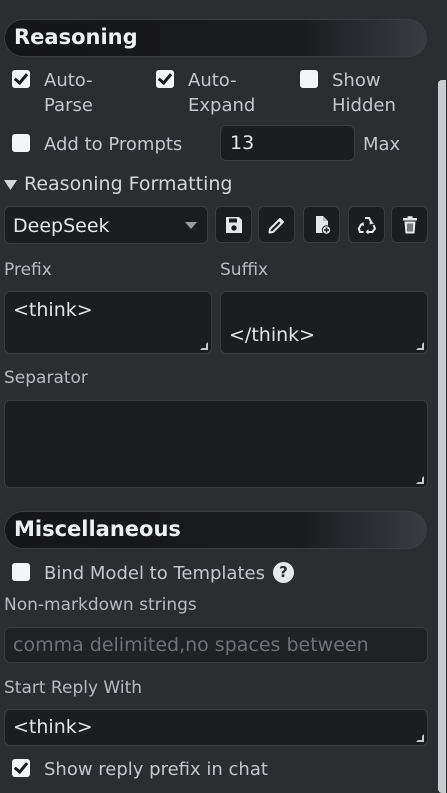 Image resolution: width=447 pixels, height=793 pixels. Describe the element at coordinates (356, 80) in the screenshot. I see `show-hidden-label-line1: Show` at that location.